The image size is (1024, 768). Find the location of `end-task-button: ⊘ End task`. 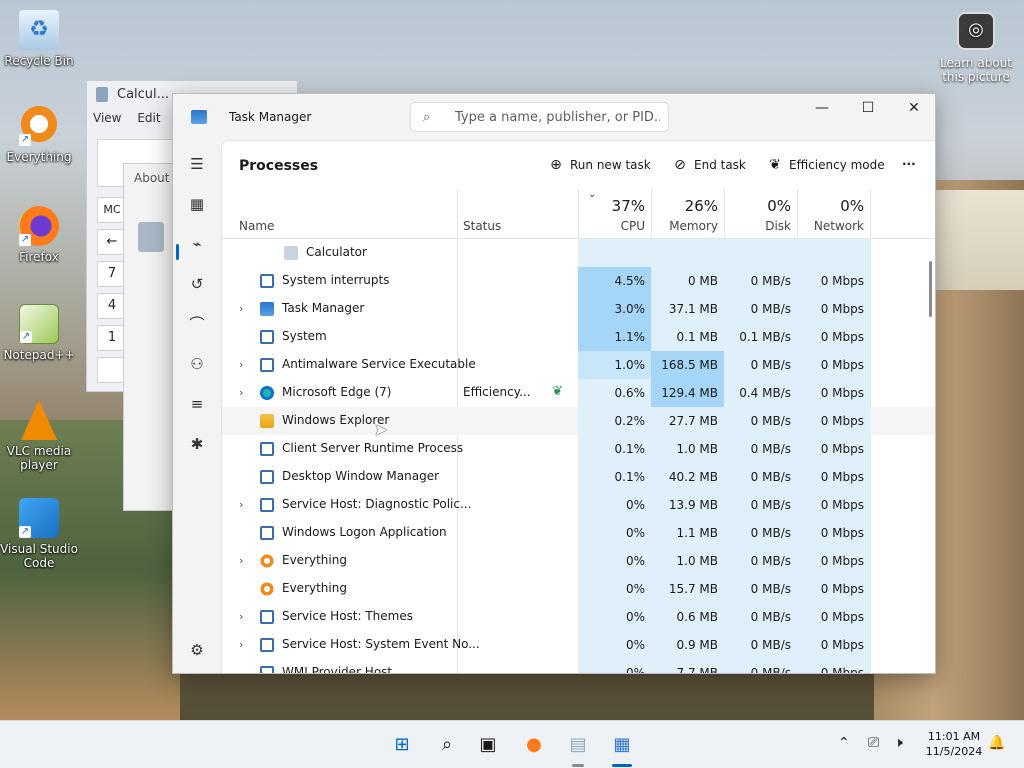

end-task-button: ⊘ End task is located at coordinates (709, 165).